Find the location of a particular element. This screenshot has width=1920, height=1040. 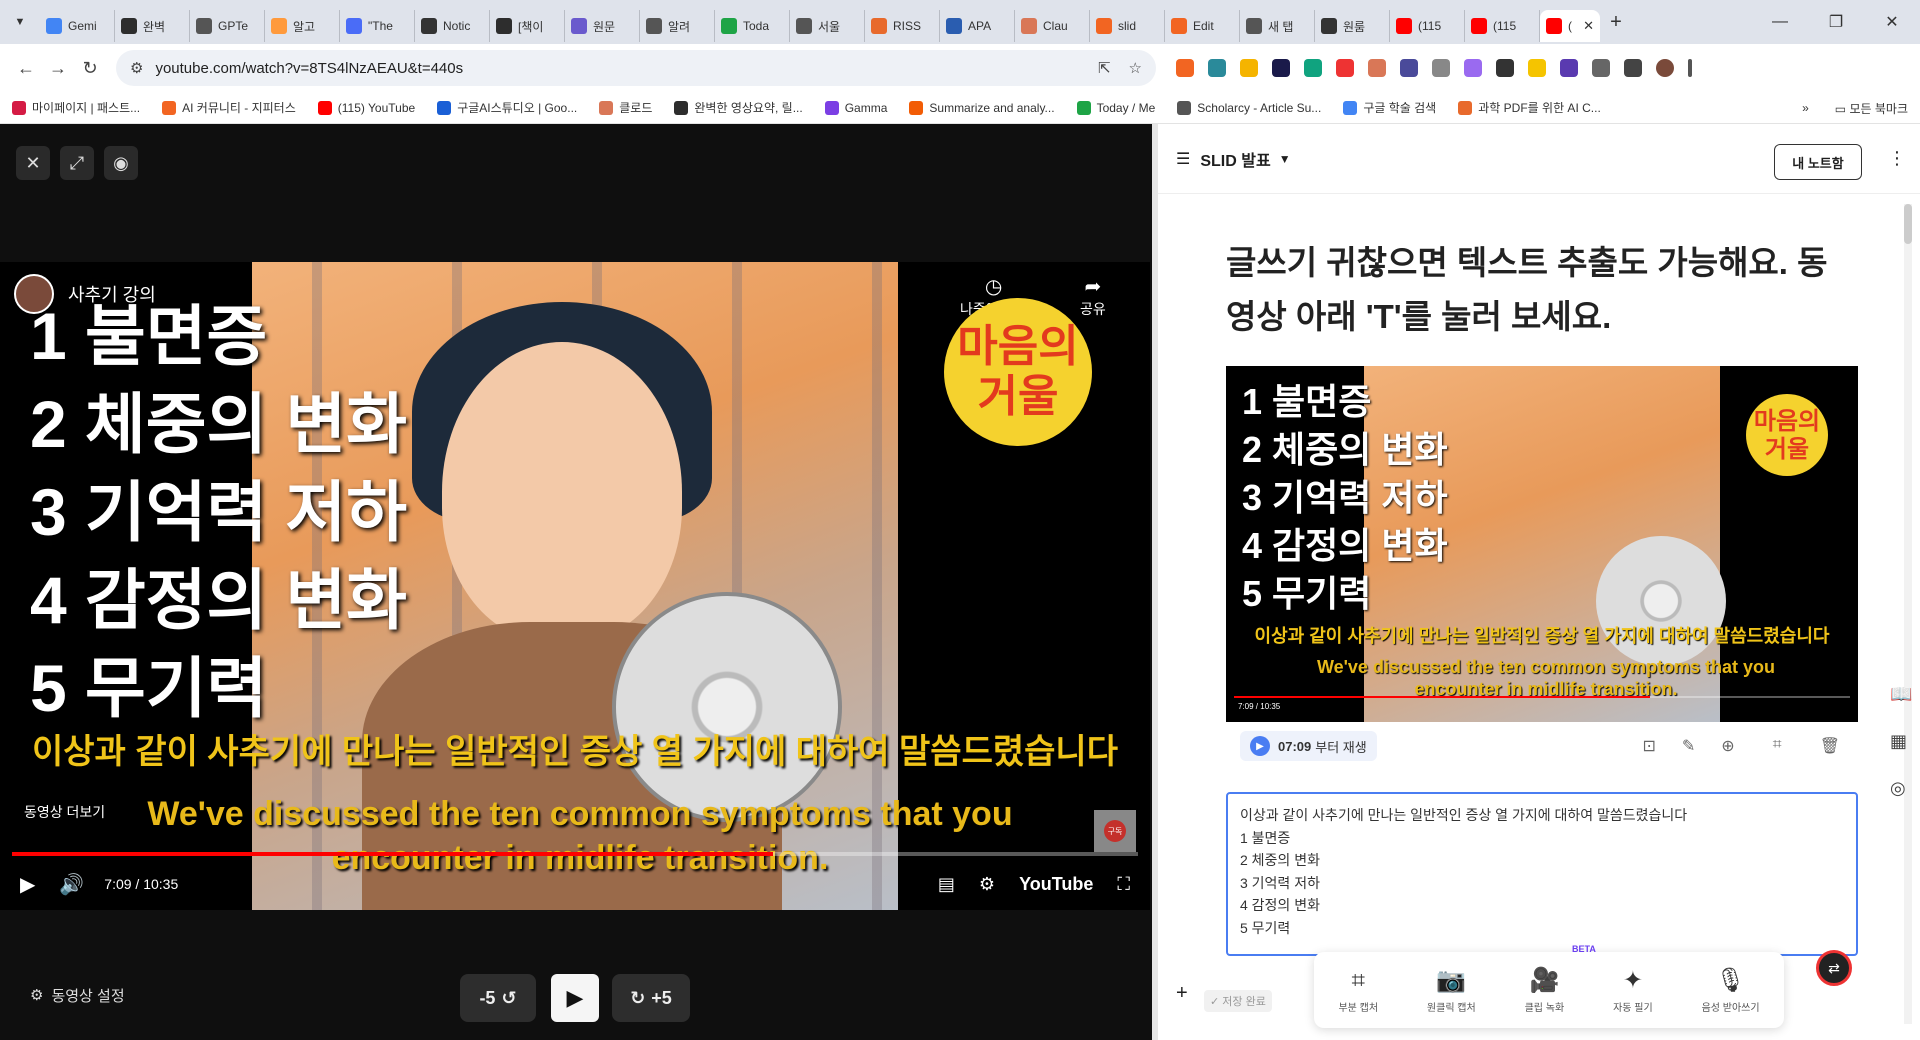

browser-tab: 알려 is located at coordinates (677, 26).